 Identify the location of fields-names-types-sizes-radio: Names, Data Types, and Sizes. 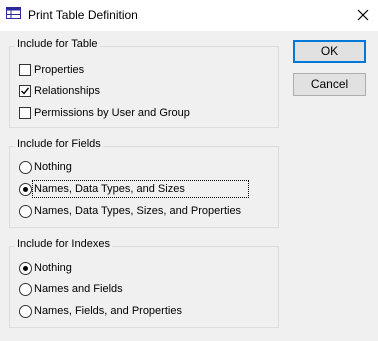
(134, 189).